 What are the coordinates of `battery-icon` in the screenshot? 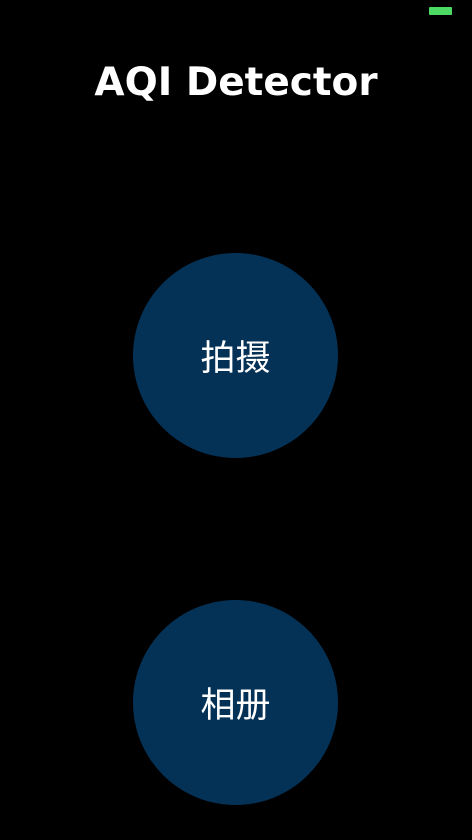 It's located at (440, 11).